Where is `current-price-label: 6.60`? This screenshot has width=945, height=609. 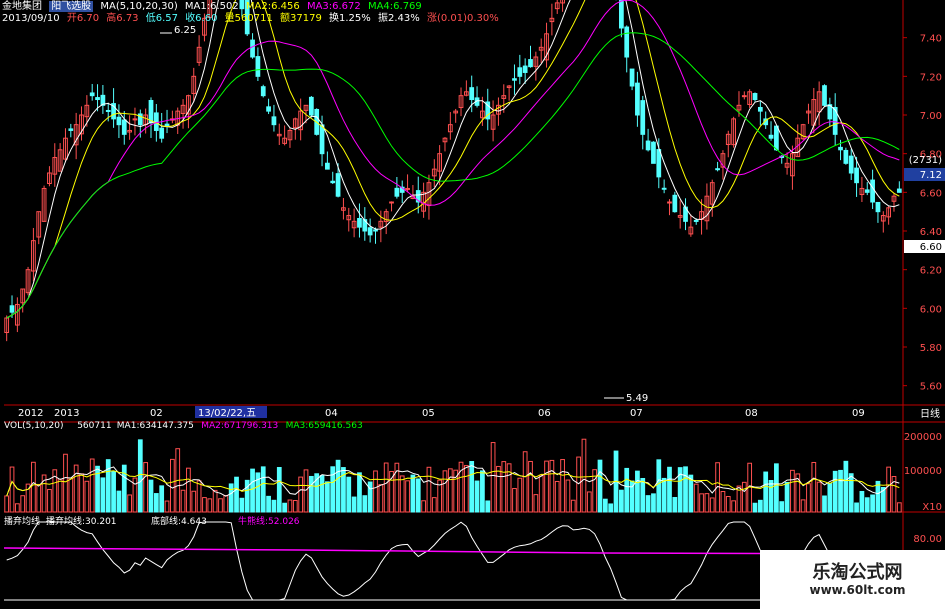
current-price-label: 6.60 is located at coordinates (931, 247).